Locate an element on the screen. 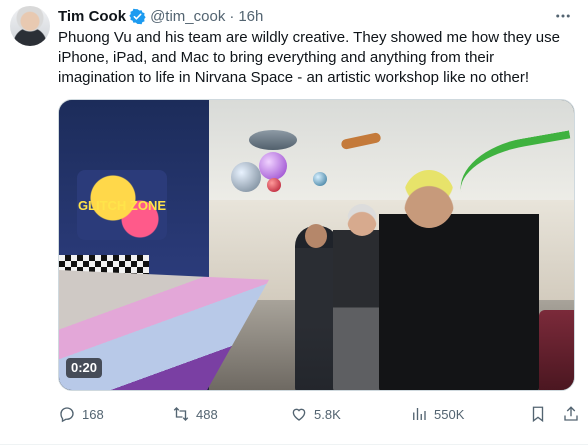  views-button: 550K is located at coordinates (437, 414).